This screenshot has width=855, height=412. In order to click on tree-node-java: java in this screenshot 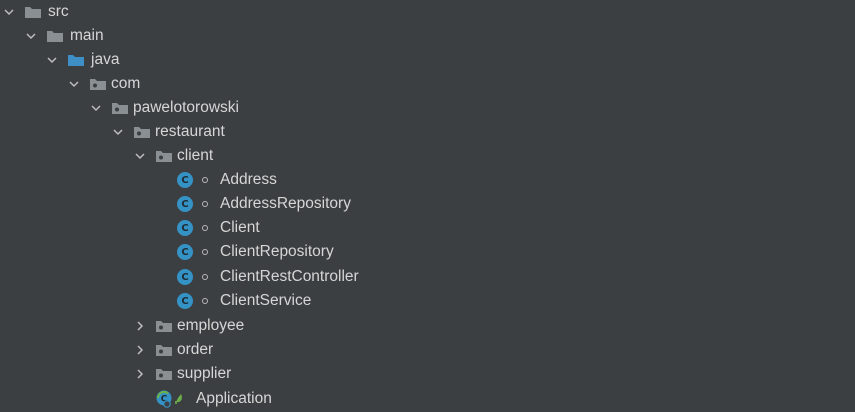, I will do `click(427, 60)`.